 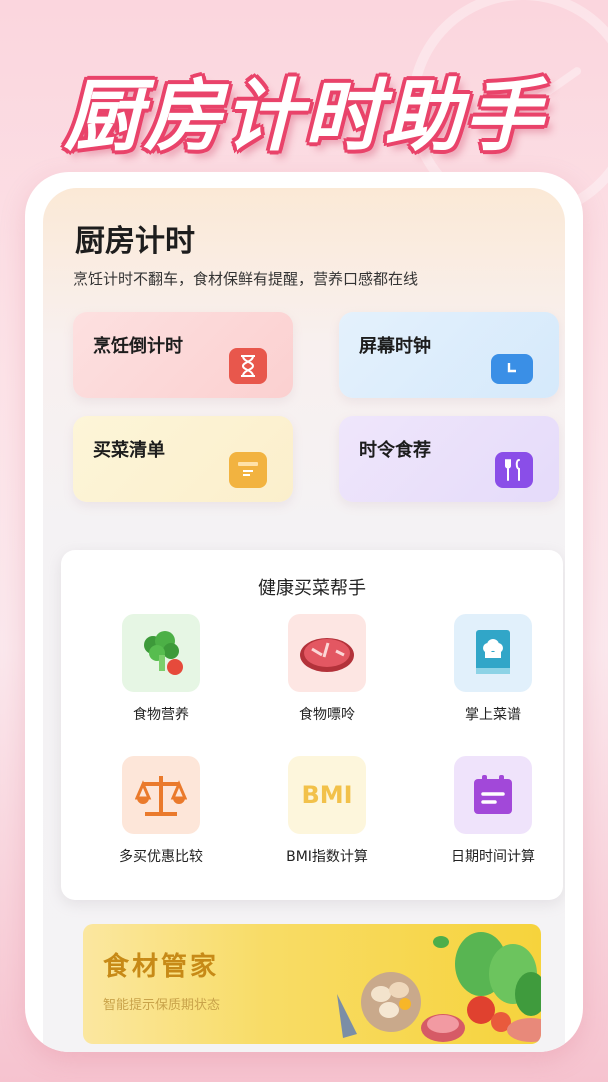 What do you see at coordinates (248, 470) in the screenshot?
I see `list-box-icon` at bounding box center [248, 470].